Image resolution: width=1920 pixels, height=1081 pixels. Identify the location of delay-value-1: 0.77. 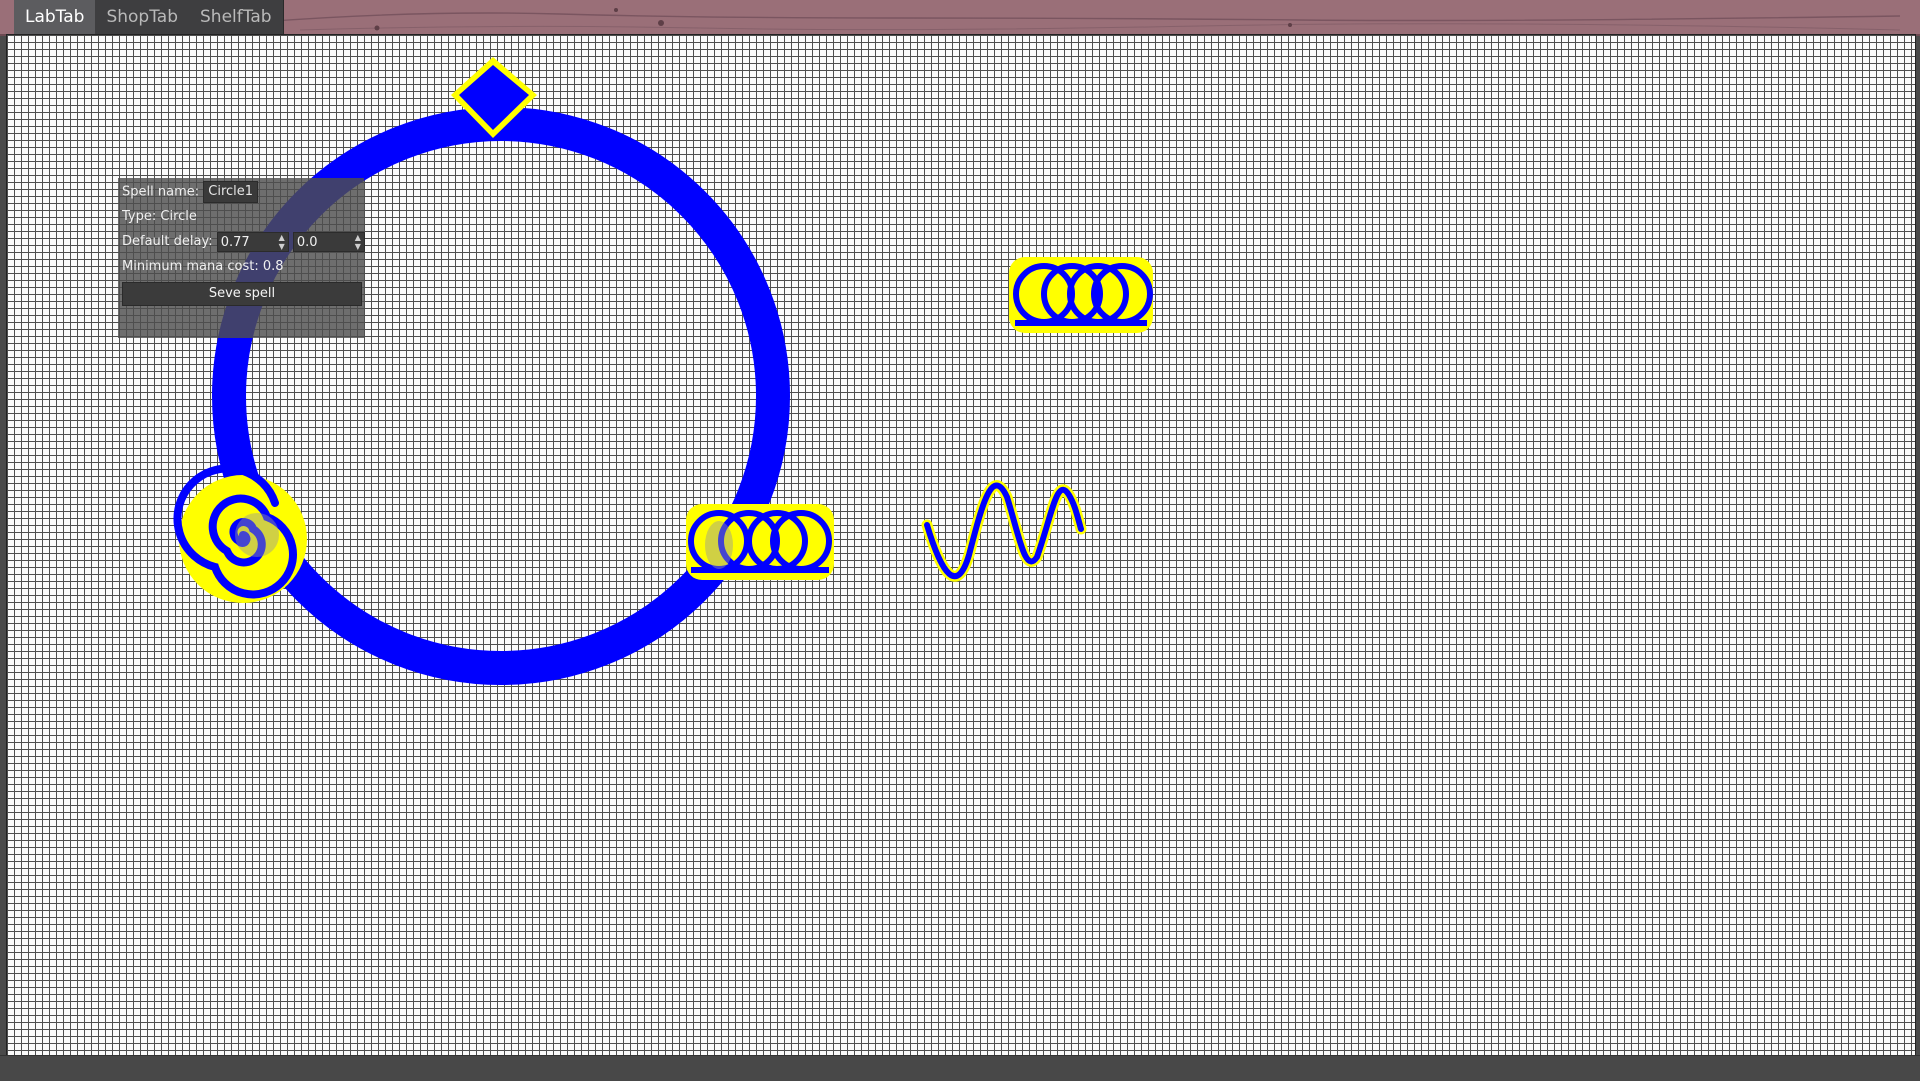
(235, 242).